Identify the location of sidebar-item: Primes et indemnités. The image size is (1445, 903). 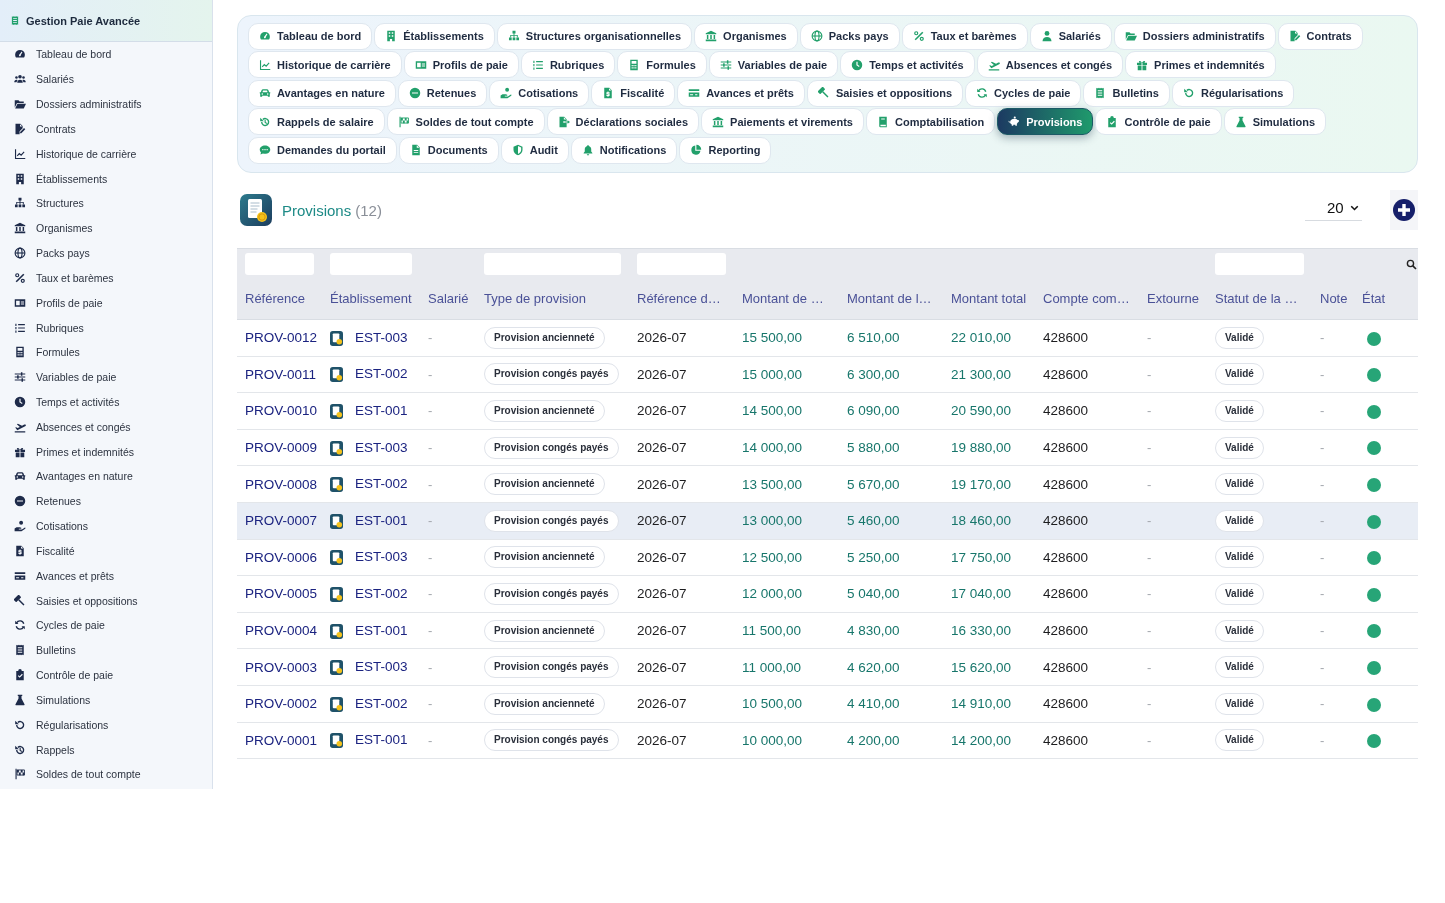
(106, 452).